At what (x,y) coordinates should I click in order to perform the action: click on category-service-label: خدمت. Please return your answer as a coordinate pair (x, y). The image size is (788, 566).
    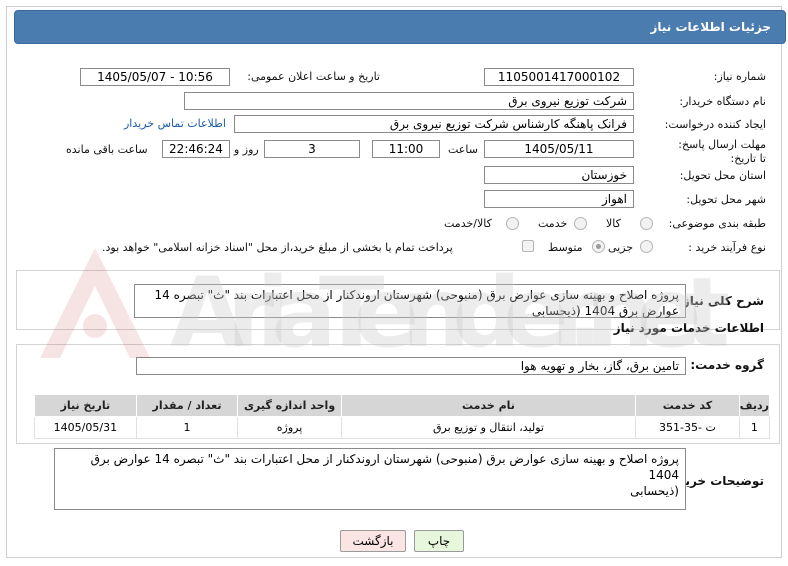
    Looking at the image, I should click on (553, 223).